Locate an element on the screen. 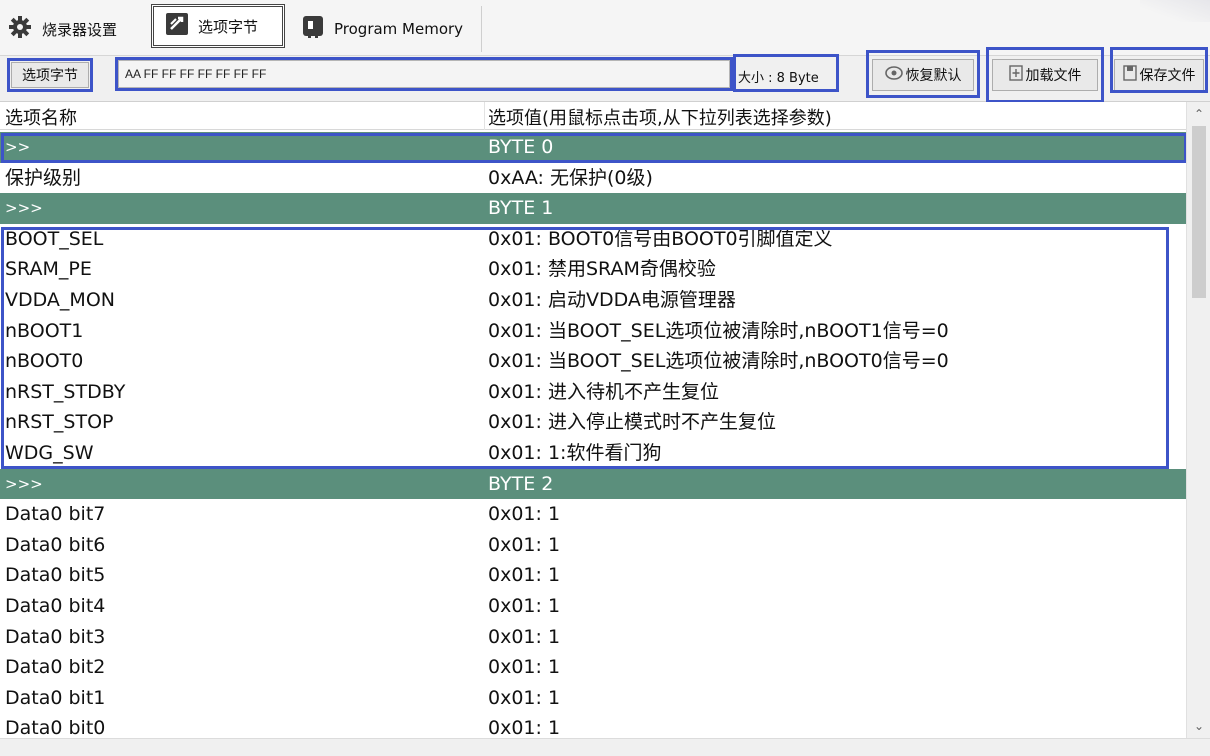 This screenshot has height=756, width=1210. option-bytes-button: 选项字节 is located at coordinates (50, 75).